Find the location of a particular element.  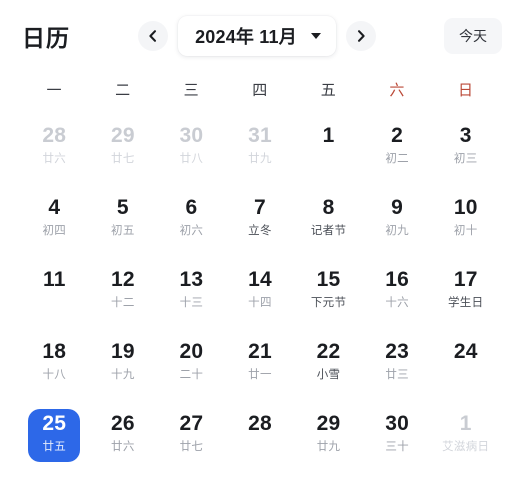

day-cell-body: 9 初九 is located at coordinates (397, 219).